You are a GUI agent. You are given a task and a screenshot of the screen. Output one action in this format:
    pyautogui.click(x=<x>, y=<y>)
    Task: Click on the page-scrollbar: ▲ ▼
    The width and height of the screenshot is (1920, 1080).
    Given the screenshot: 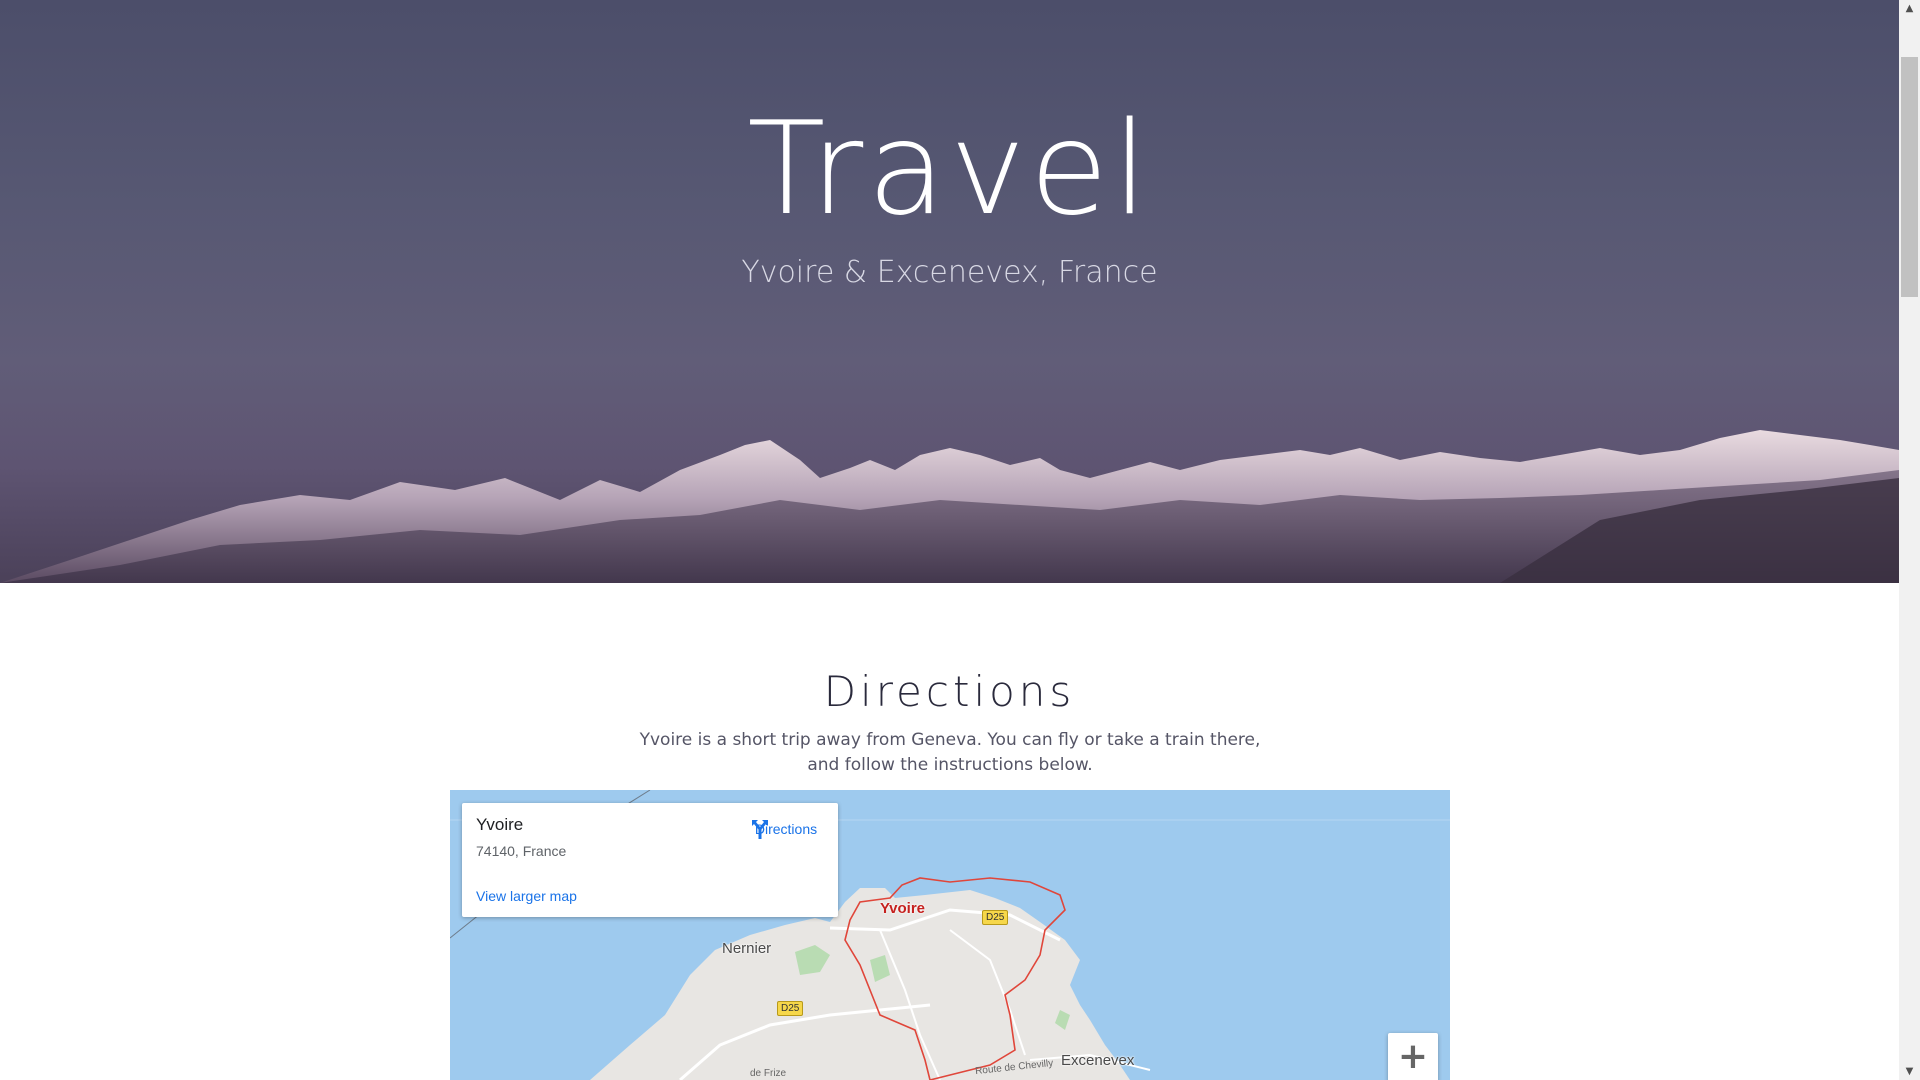 What is the action you would take?
    pyautogui.click(x=1909, y=540)
    